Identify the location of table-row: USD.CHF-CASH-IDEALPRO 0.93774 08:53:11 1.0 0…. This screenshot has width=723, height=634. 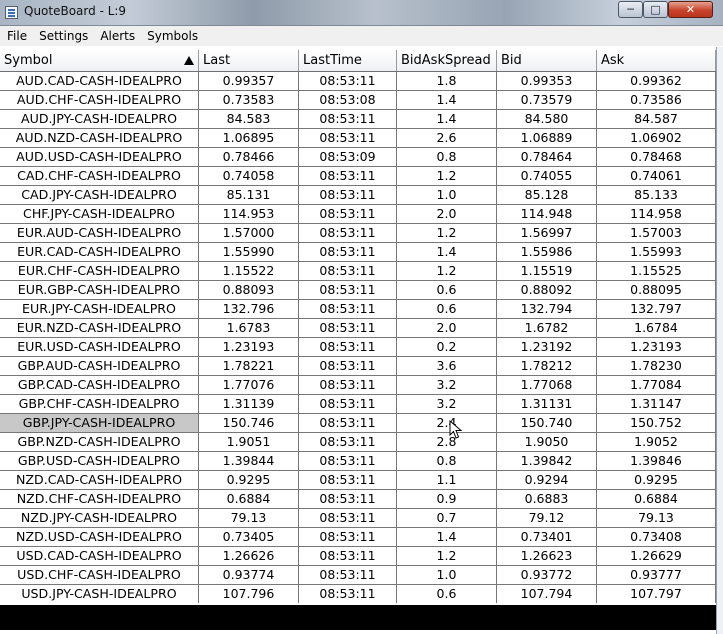
(358, 575).